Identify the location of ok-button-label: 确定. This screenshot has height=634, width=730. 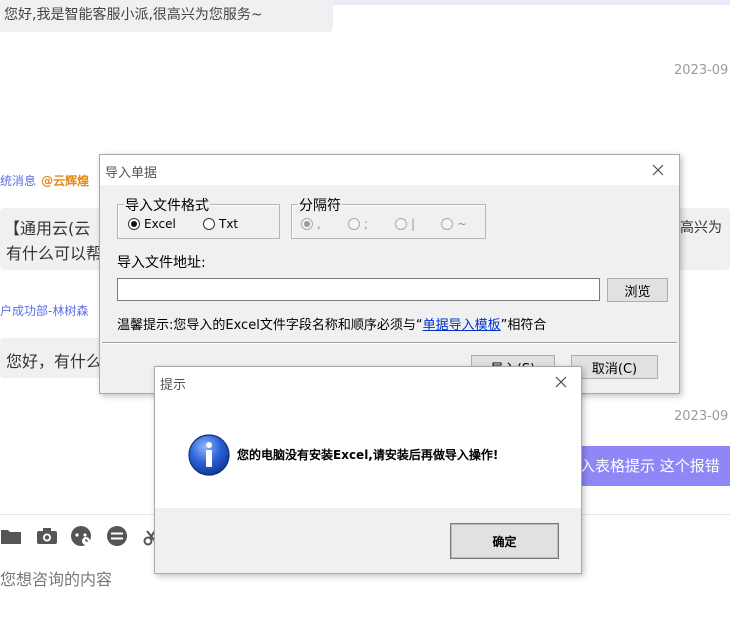
(504, 541).